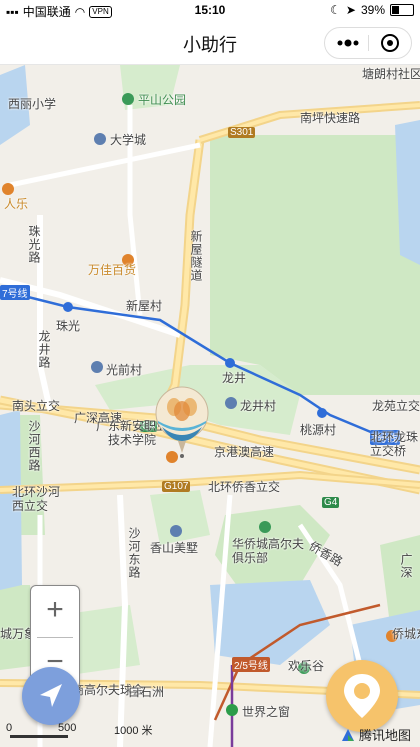 The height and width of the screenshot is (747, 420). Describe the element at coordinates (406, 566) in the screenshot. I see `map-label: 广深` at that location.